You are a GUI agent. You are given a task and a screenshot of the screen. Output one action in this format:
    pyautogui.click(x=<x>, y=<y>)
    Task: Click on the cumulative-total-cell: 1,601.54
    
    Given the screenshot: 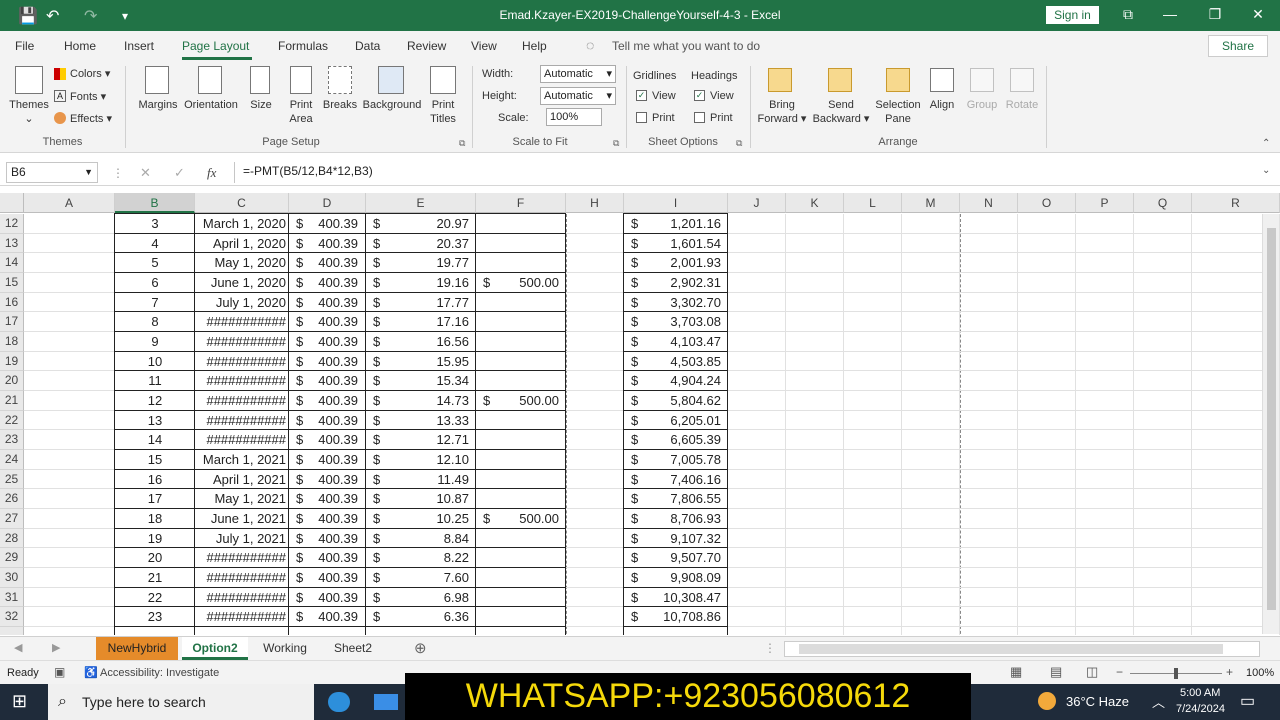 What is the action you would take?
    pyautogui.click(x=676, y=244)
    